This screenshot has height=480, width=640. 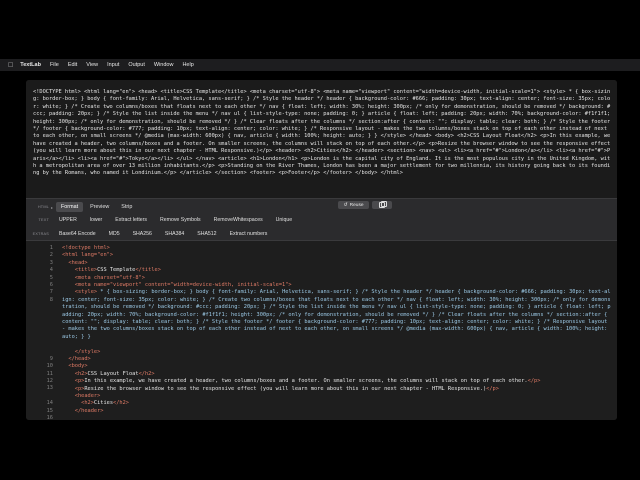 I want to click on line-number: 11, so click(x=49, y=373).